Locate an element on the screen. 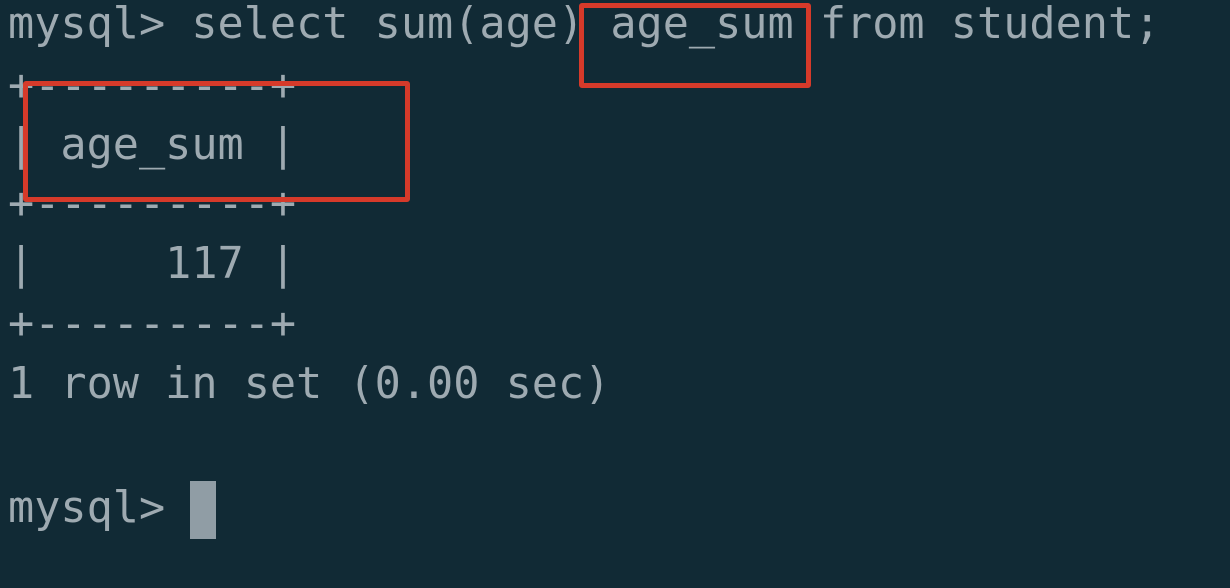 This screenshot has width=1230, height=588. result-summary: 1 row in set (0.00 sec) is located at coordinates (309, 384).